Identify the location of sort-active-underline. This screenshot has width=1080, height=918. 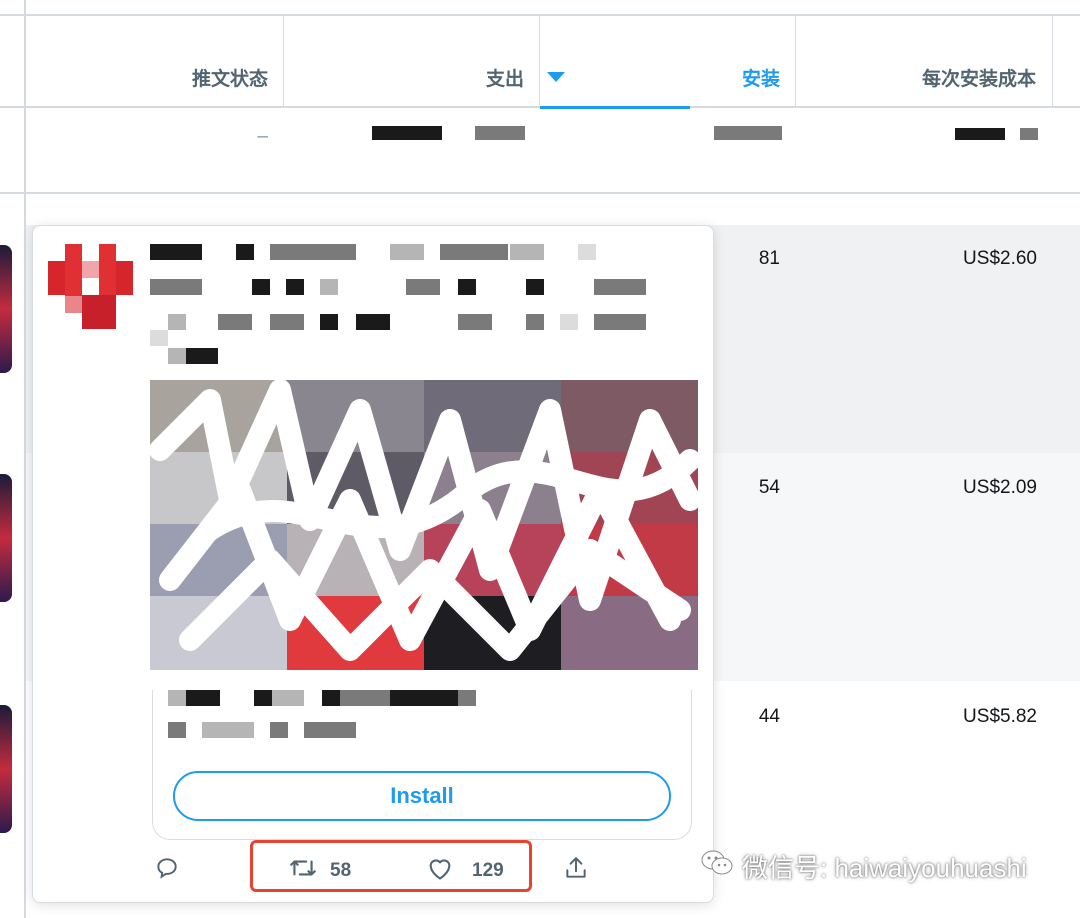
(615, 107).